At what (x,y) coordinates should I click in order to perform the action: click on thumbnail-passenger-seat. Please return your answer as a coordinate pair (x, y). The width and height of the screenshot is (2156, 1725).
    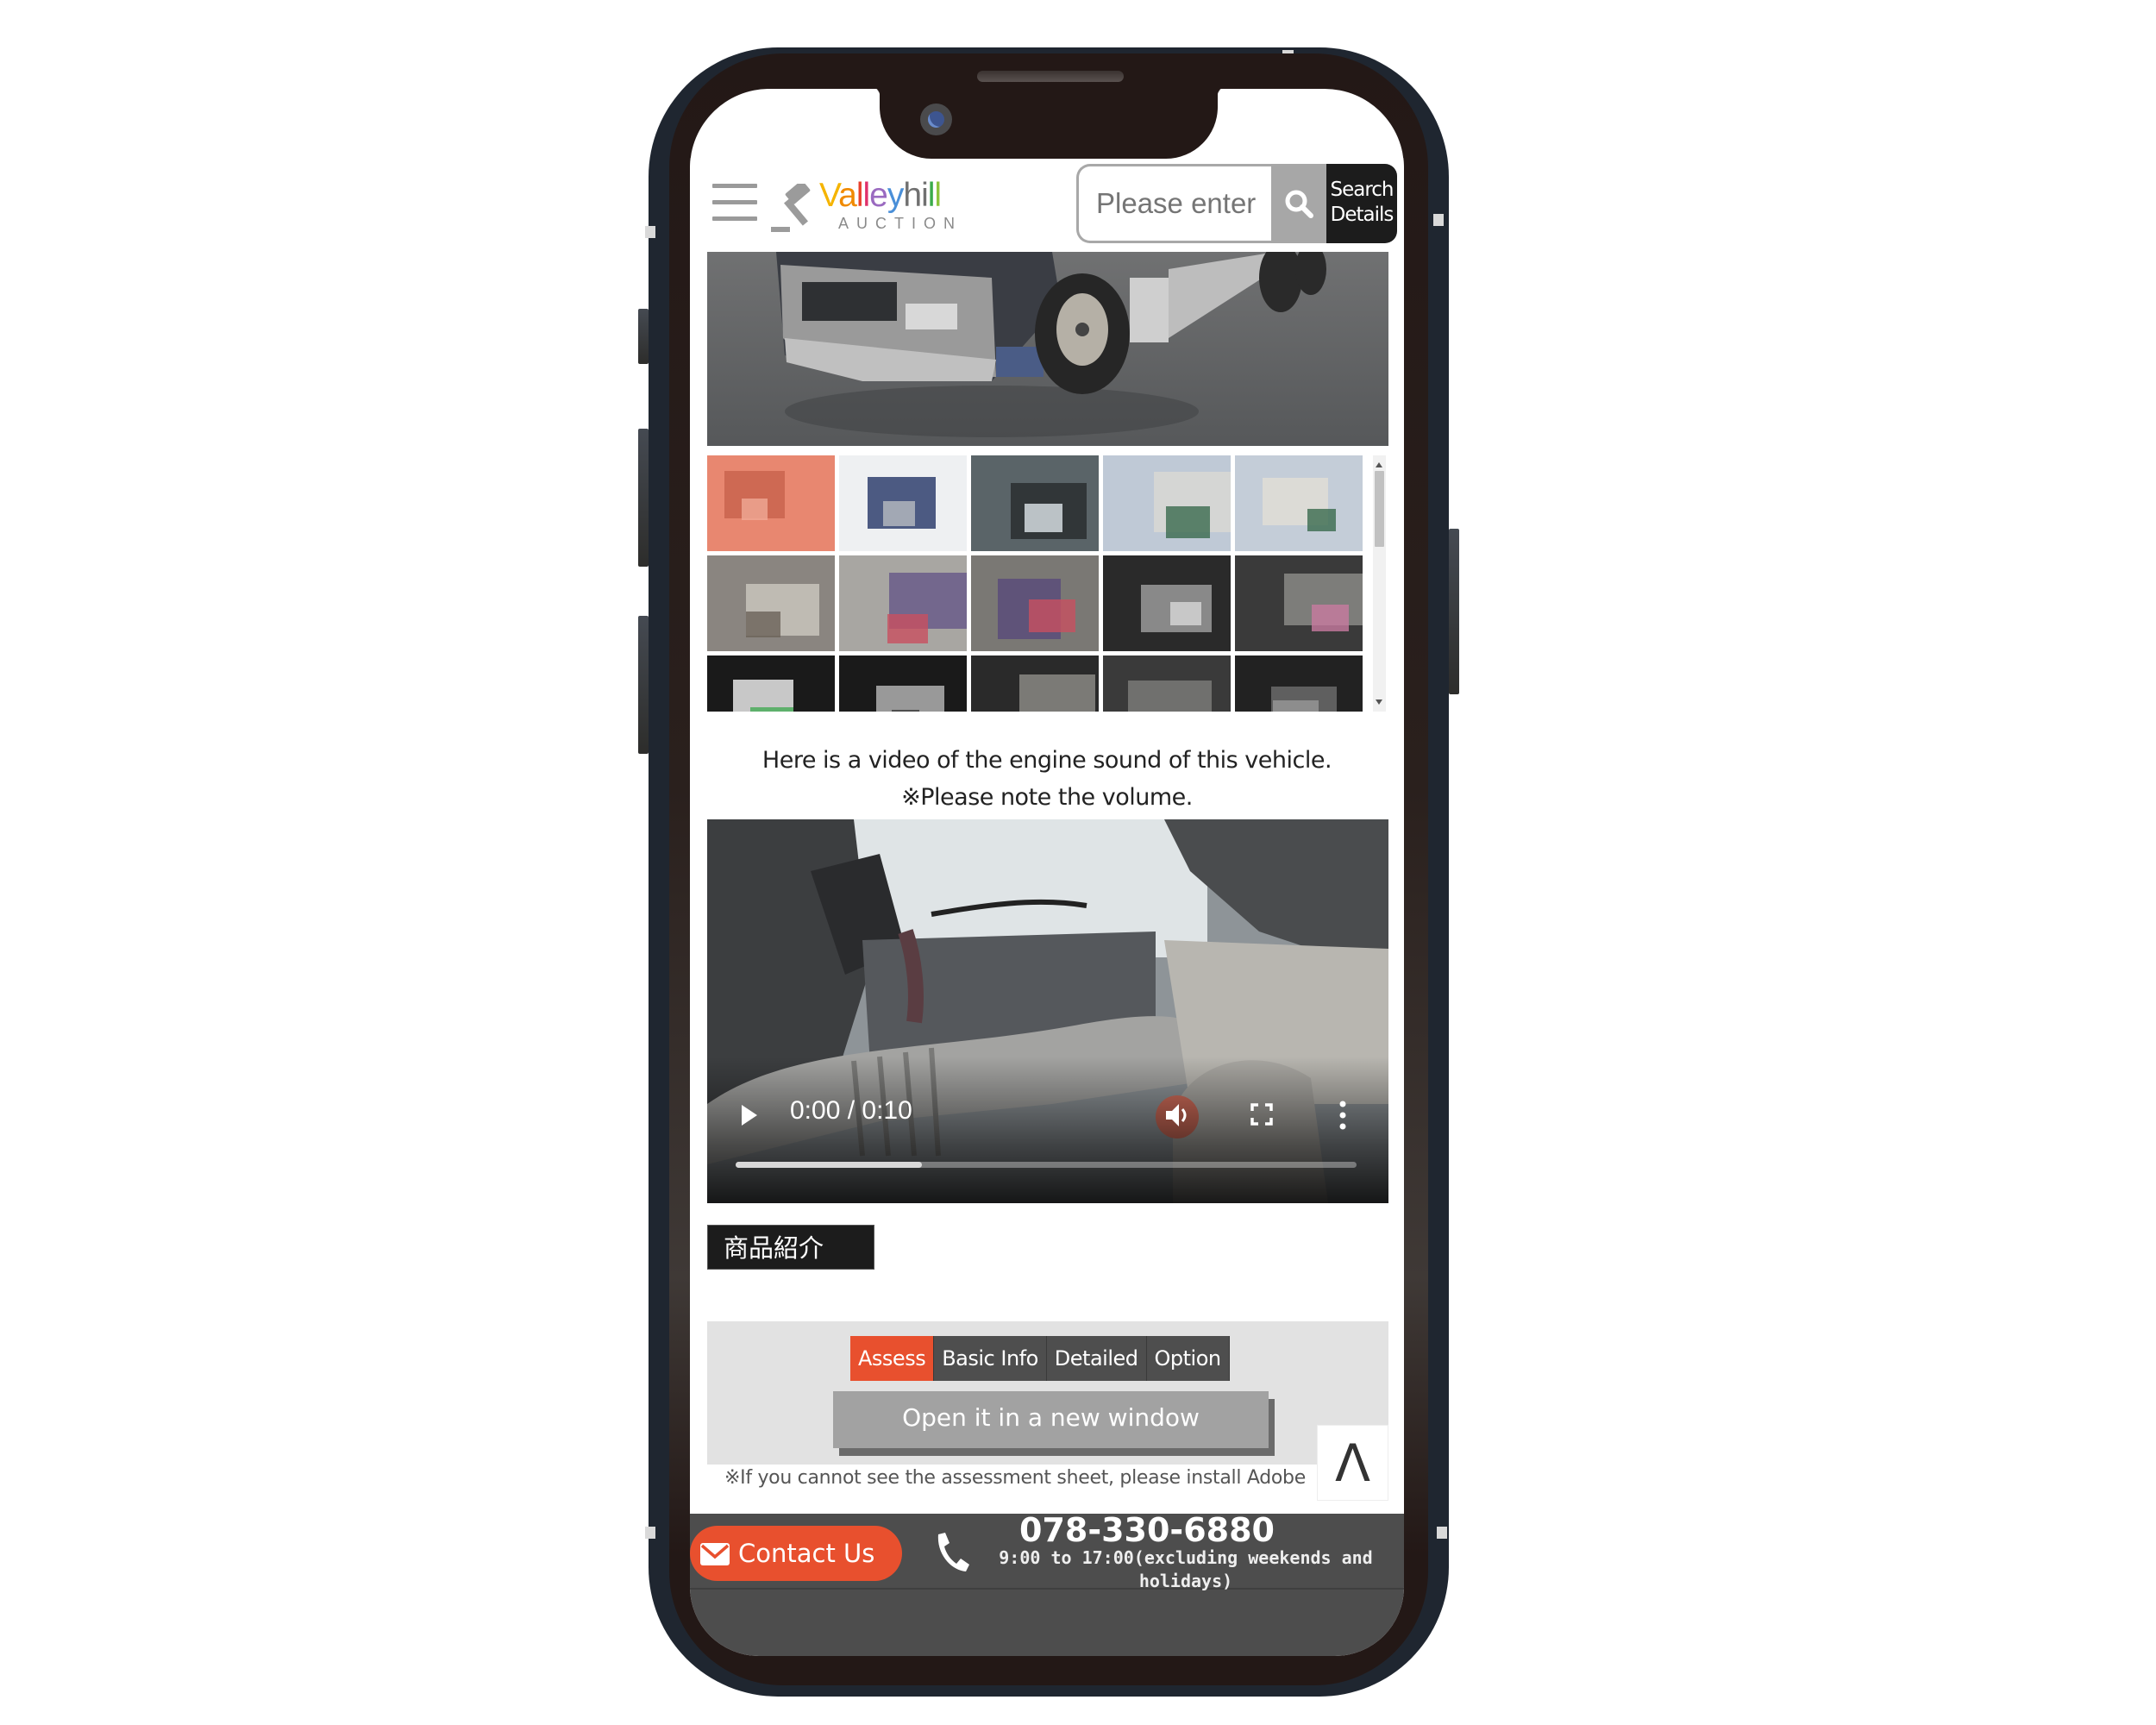
    Looking at the image, I should click on (1035, 603).